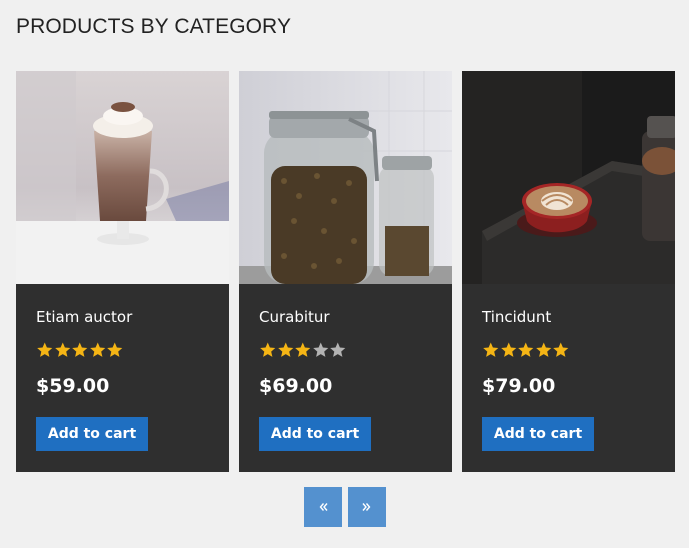  I want to click on product-image-latte-art, so click(568, 177).